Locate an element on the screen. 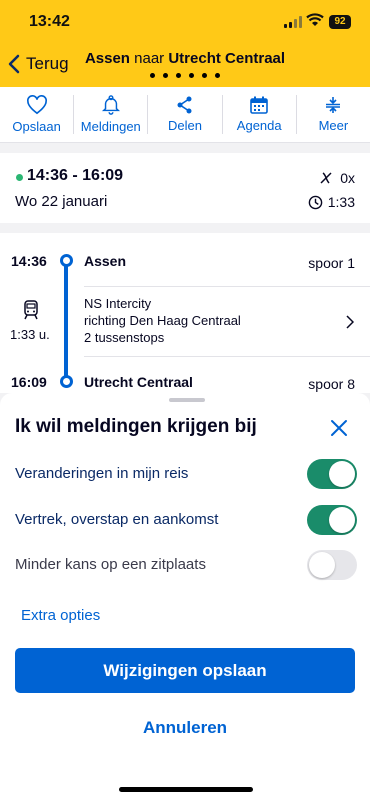  notifications-button: Meldingen is located at coordinates (111, 114).